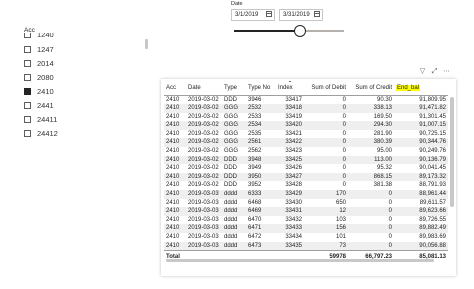 This screenshot has width=474, height=289. What do you see at coordinates (293, 116) in the screenshot?
I see `cell-index: 33419` at bounding box center [293, 116].